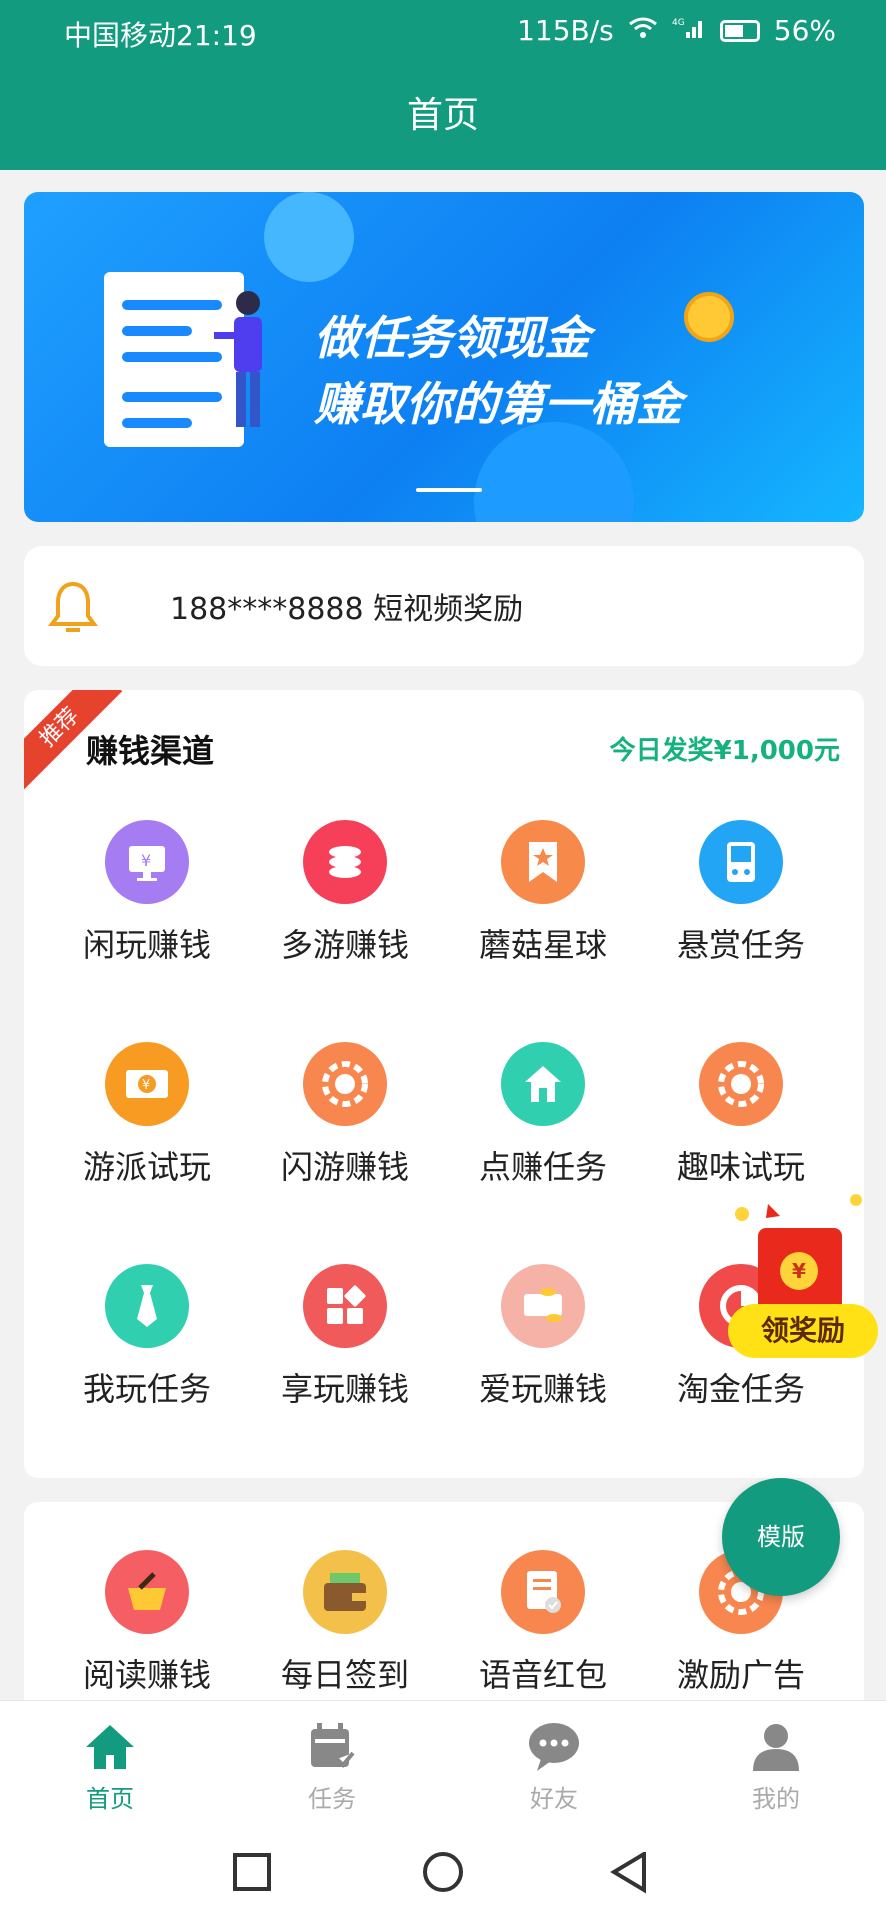 This screenshot has width=886, height=1920. What do you see at coordinates (344, 1389) in the screenshot?
I see `channel-label: 享玩赚钱` at bounding box center [344, 1389].